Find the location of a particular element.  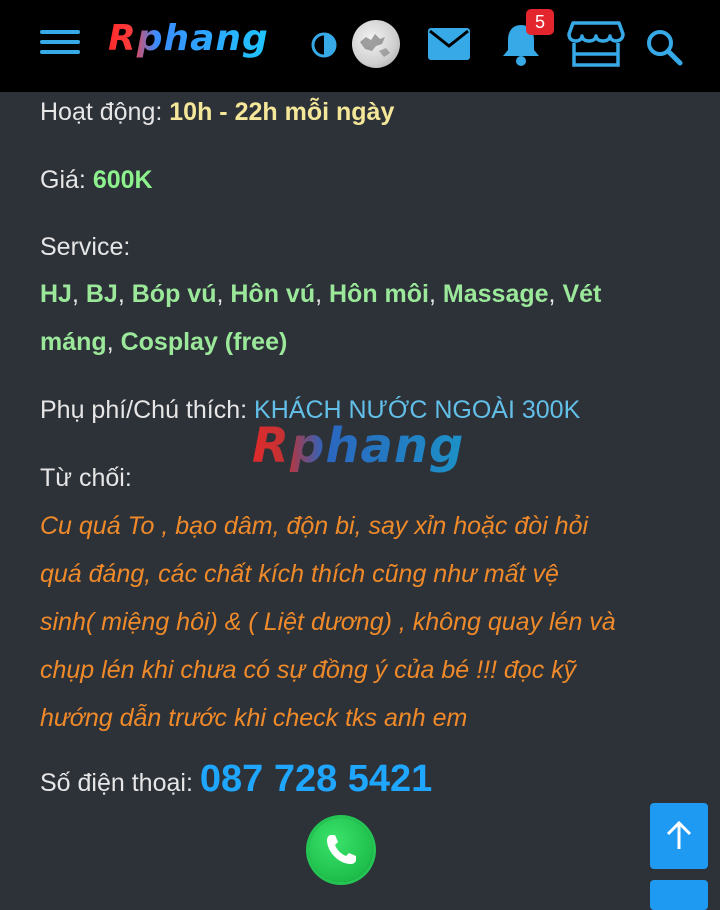

fee-label: Phụ phí/Chú thích: is located at coordinates (144, 410).